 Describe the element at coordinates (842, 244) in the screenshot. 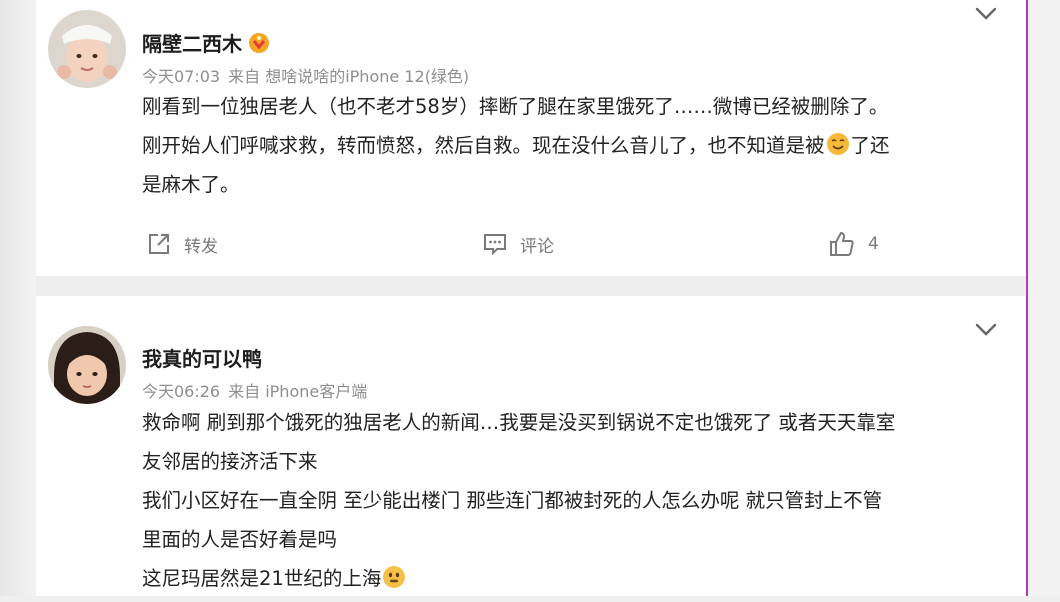

I see `thumbs-up-icon` at that location.